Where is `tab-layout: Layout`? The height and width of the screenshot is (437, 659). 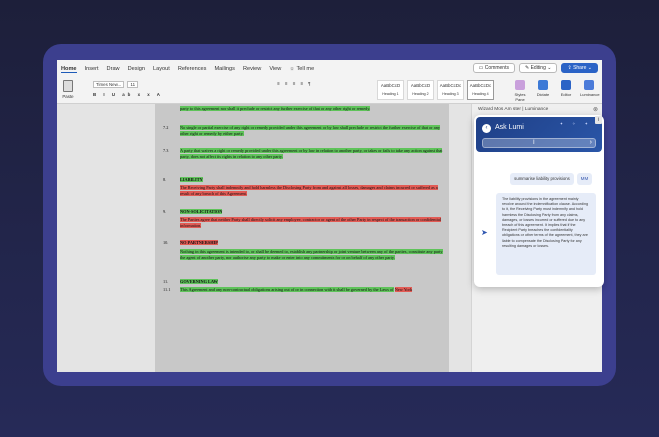 tab-layout: Layout is located at coordinates (161, 69).